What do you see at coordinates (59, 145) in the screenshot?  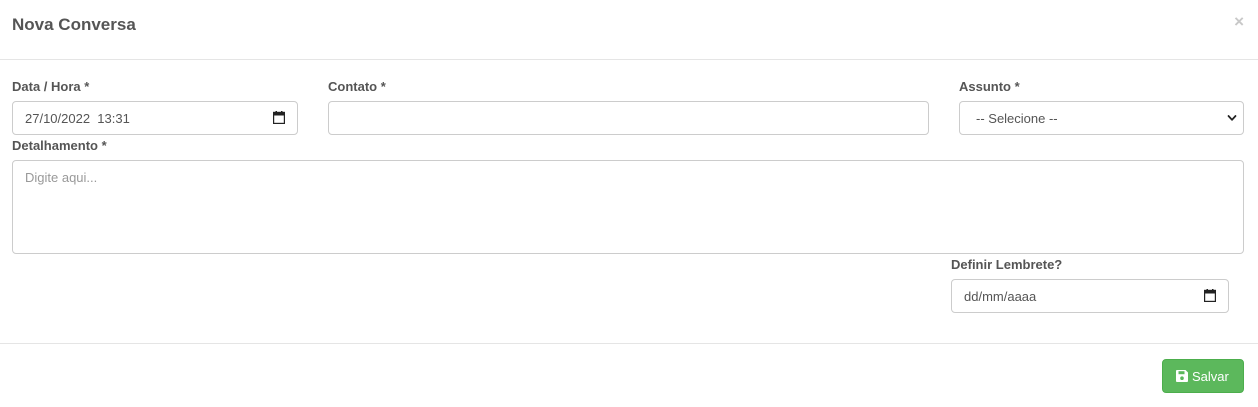 I see `details-label: Detalhamento *` at bounding box center [59, 145].